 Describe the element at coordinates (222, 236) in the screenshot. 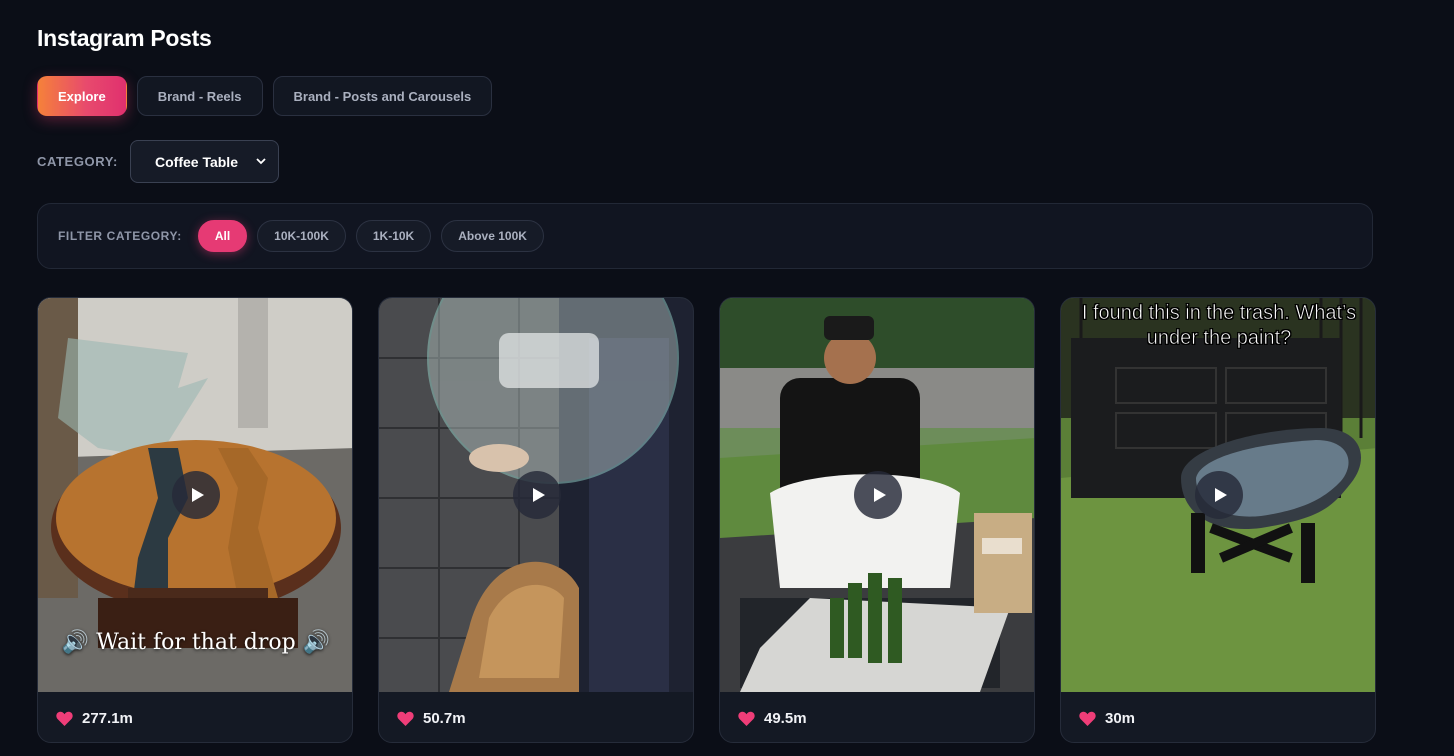

I see `filter-pill-all: All` at that location.